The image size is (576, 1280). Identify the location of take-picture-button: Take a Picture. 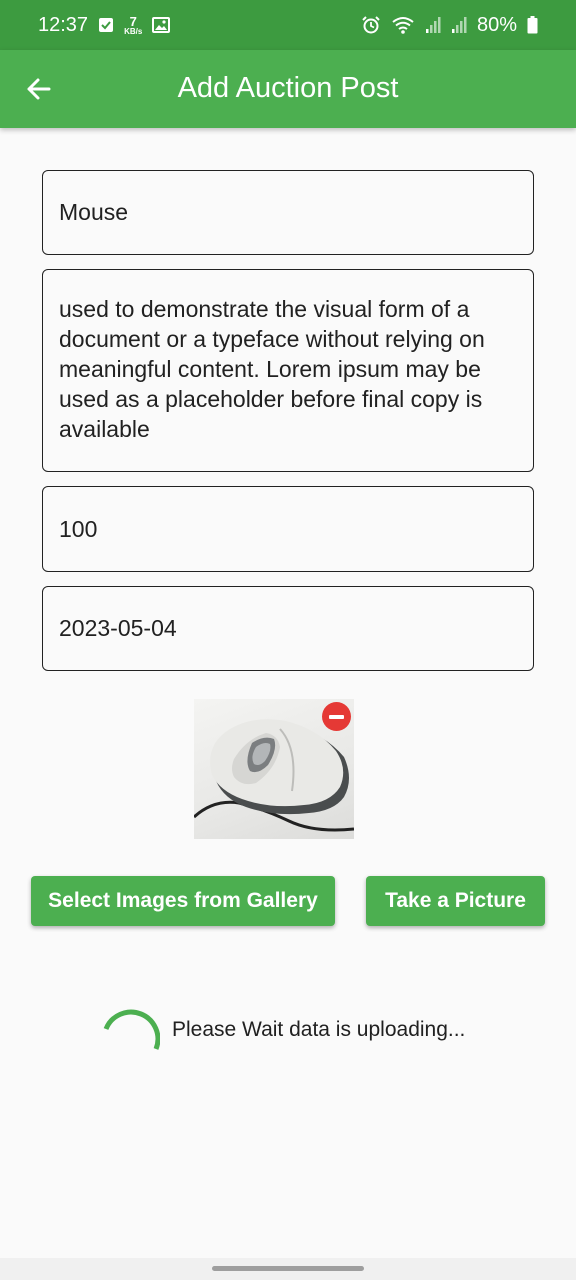
(455, 901).